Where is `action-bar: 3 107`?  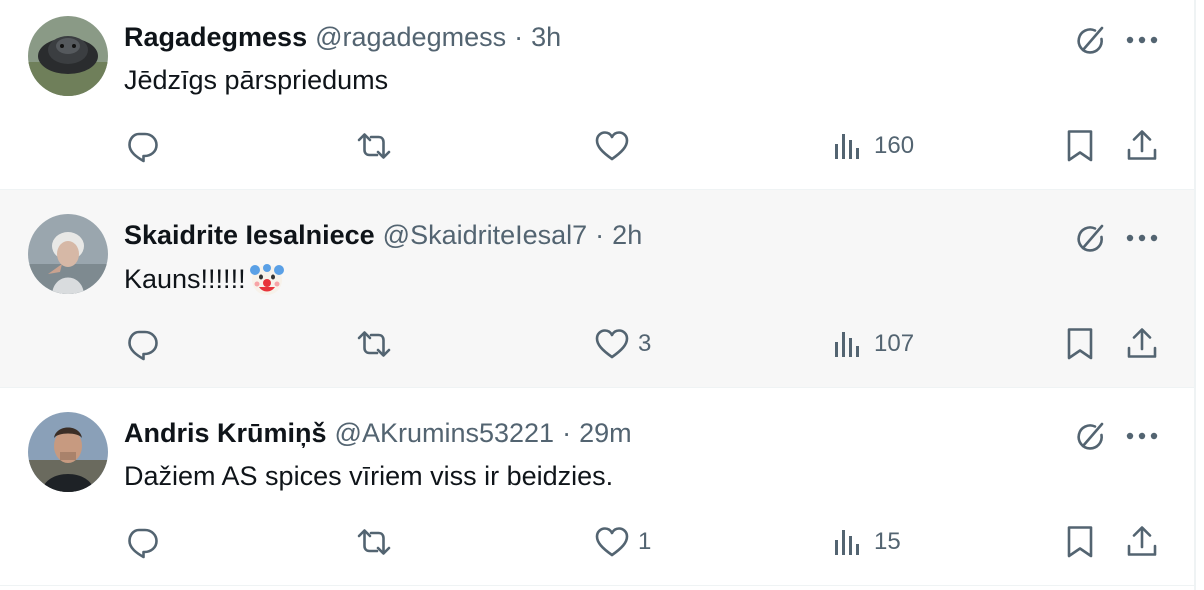 action-bar: 3 107 is located at coordinates (644, 344).